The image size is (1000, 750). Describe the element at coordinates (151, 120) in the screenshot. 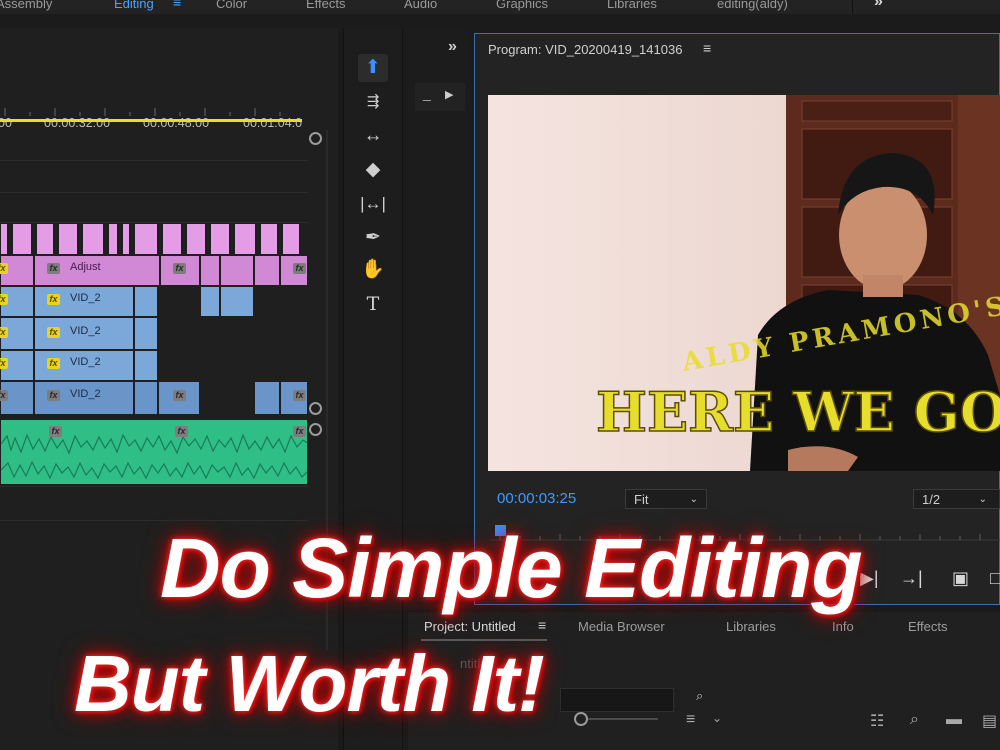

I see `work-area-bar` at that location.